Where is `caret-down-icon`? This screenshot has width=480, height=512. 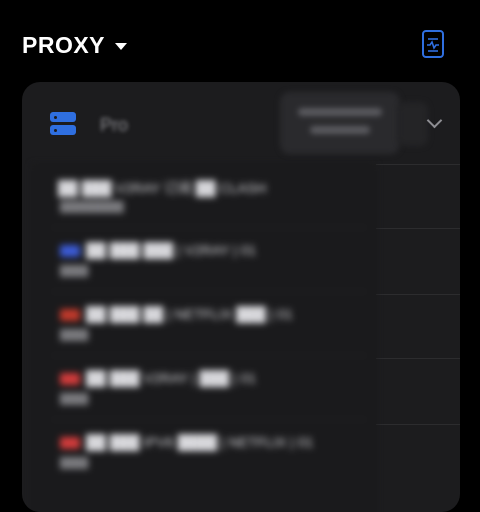 caret-down-icon is located at coordinates (121, 46).